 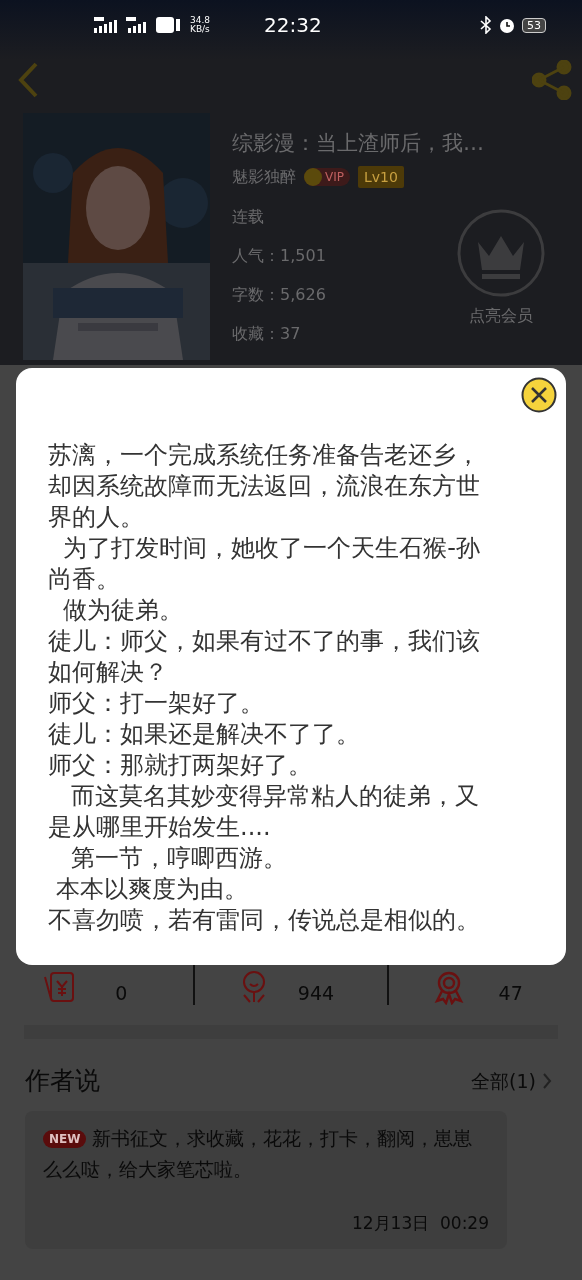 I want to click on synopsis-paragraph: 不喜勿喷，若有雷同，传说总是相似的。, so click(x=264, y=920).